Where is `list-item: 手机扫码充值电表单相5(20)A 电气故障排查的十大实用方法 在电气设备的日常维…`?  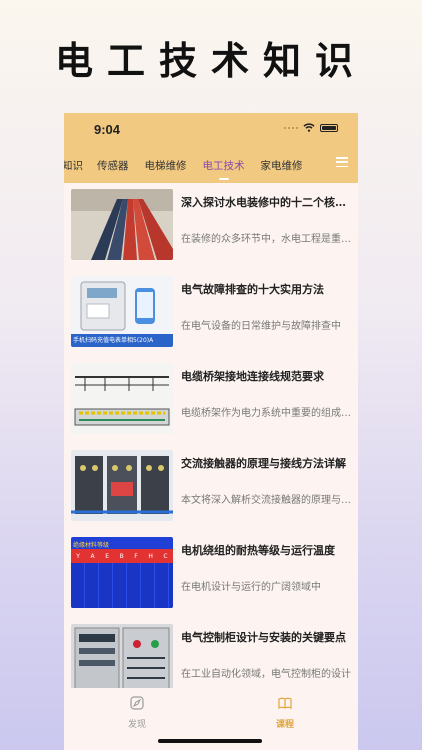
list-item: 手机扫码充值电表单相5(20)A 电气故障排查的十大实用方法 在电气设备的日常维… is located at coordinates (211, 313).